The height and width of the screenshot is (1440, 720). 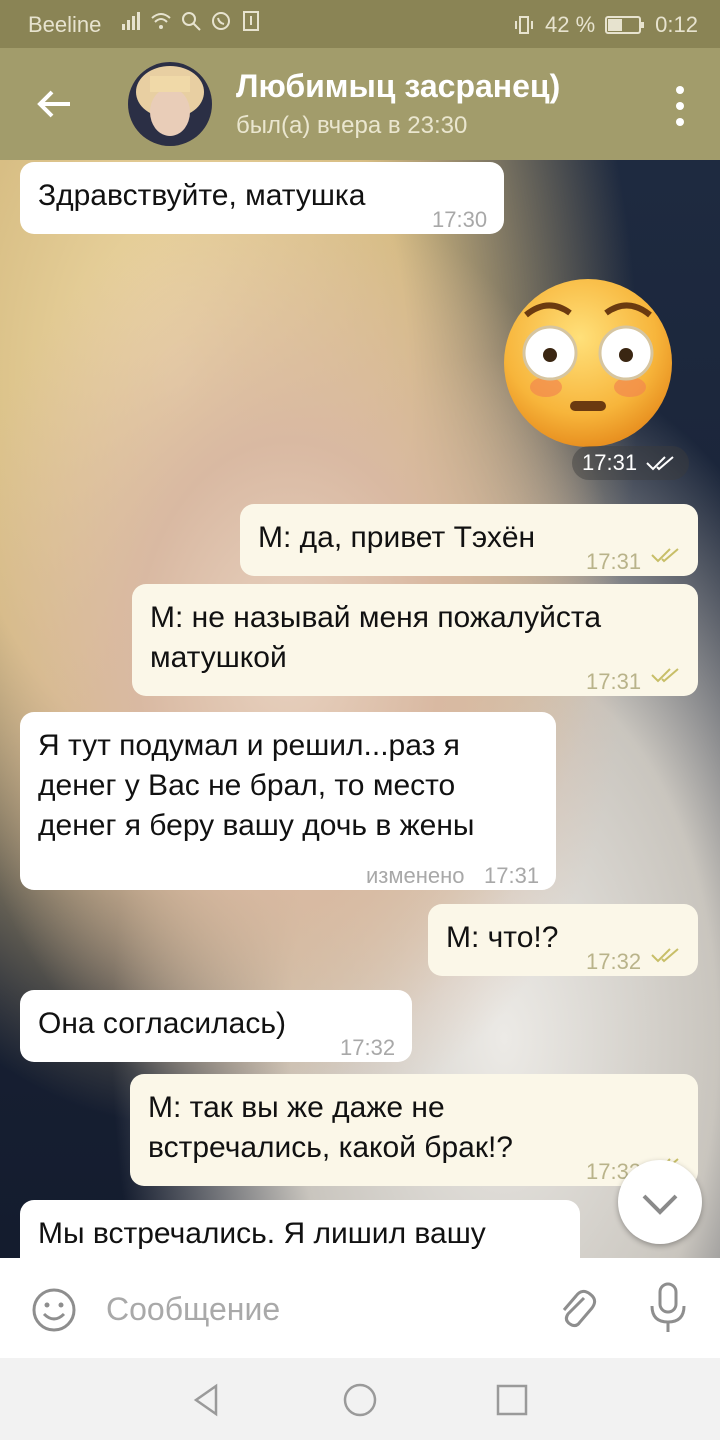 I want to click on message-incoming: Она согласилась) 17:32, so click(x=216, y=1026).